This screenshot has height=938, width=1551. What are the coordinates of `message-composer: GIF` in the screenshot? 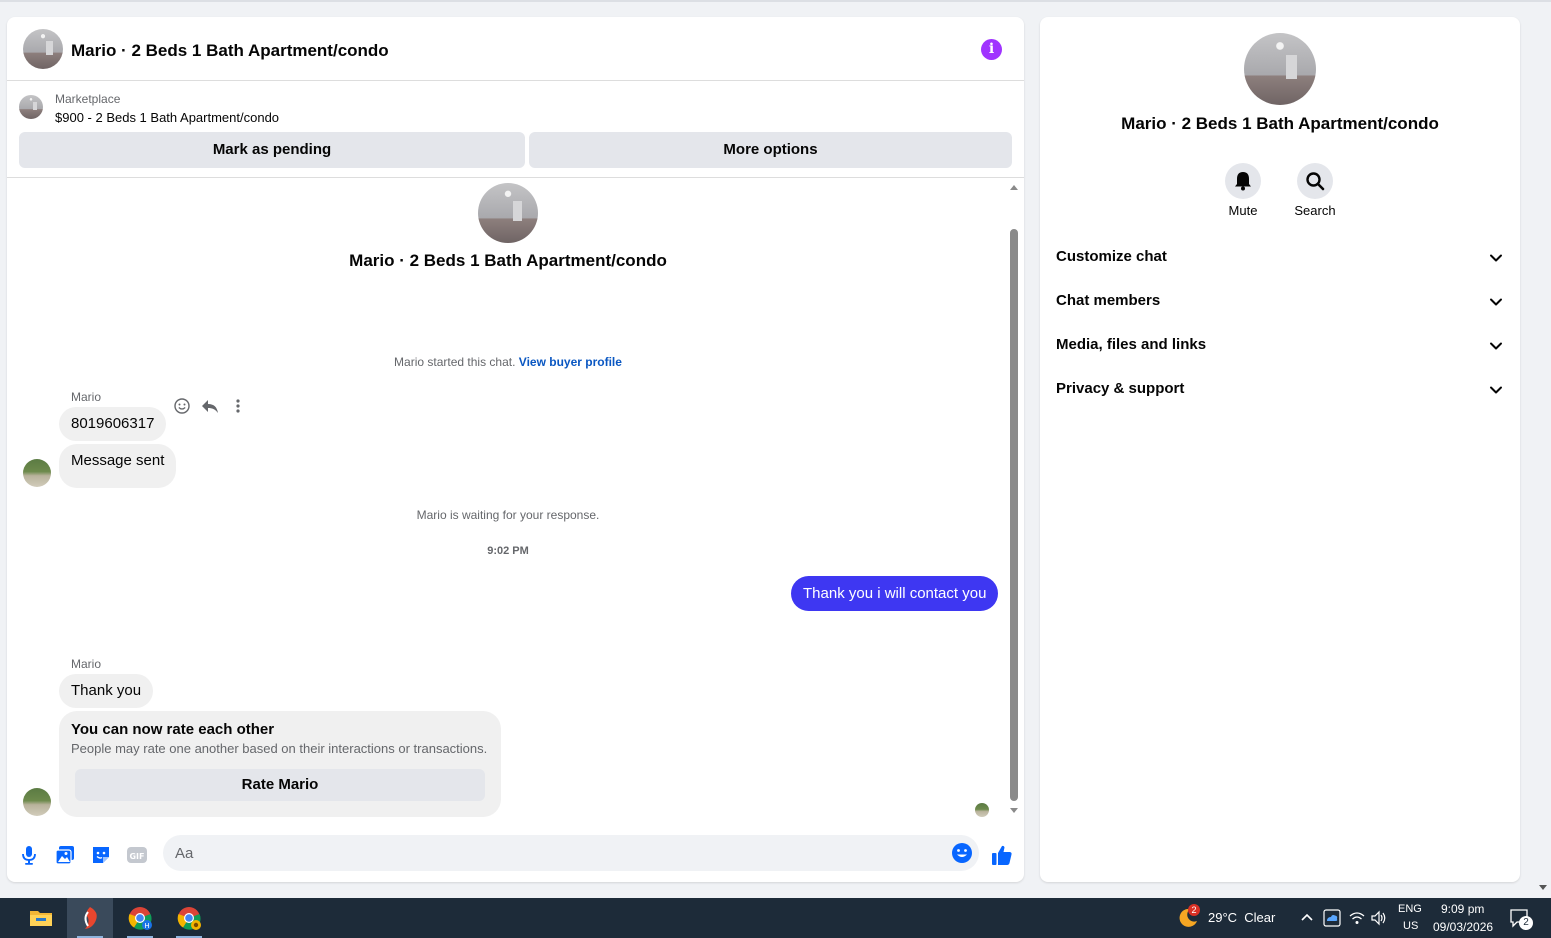 It's located at (515, 853).